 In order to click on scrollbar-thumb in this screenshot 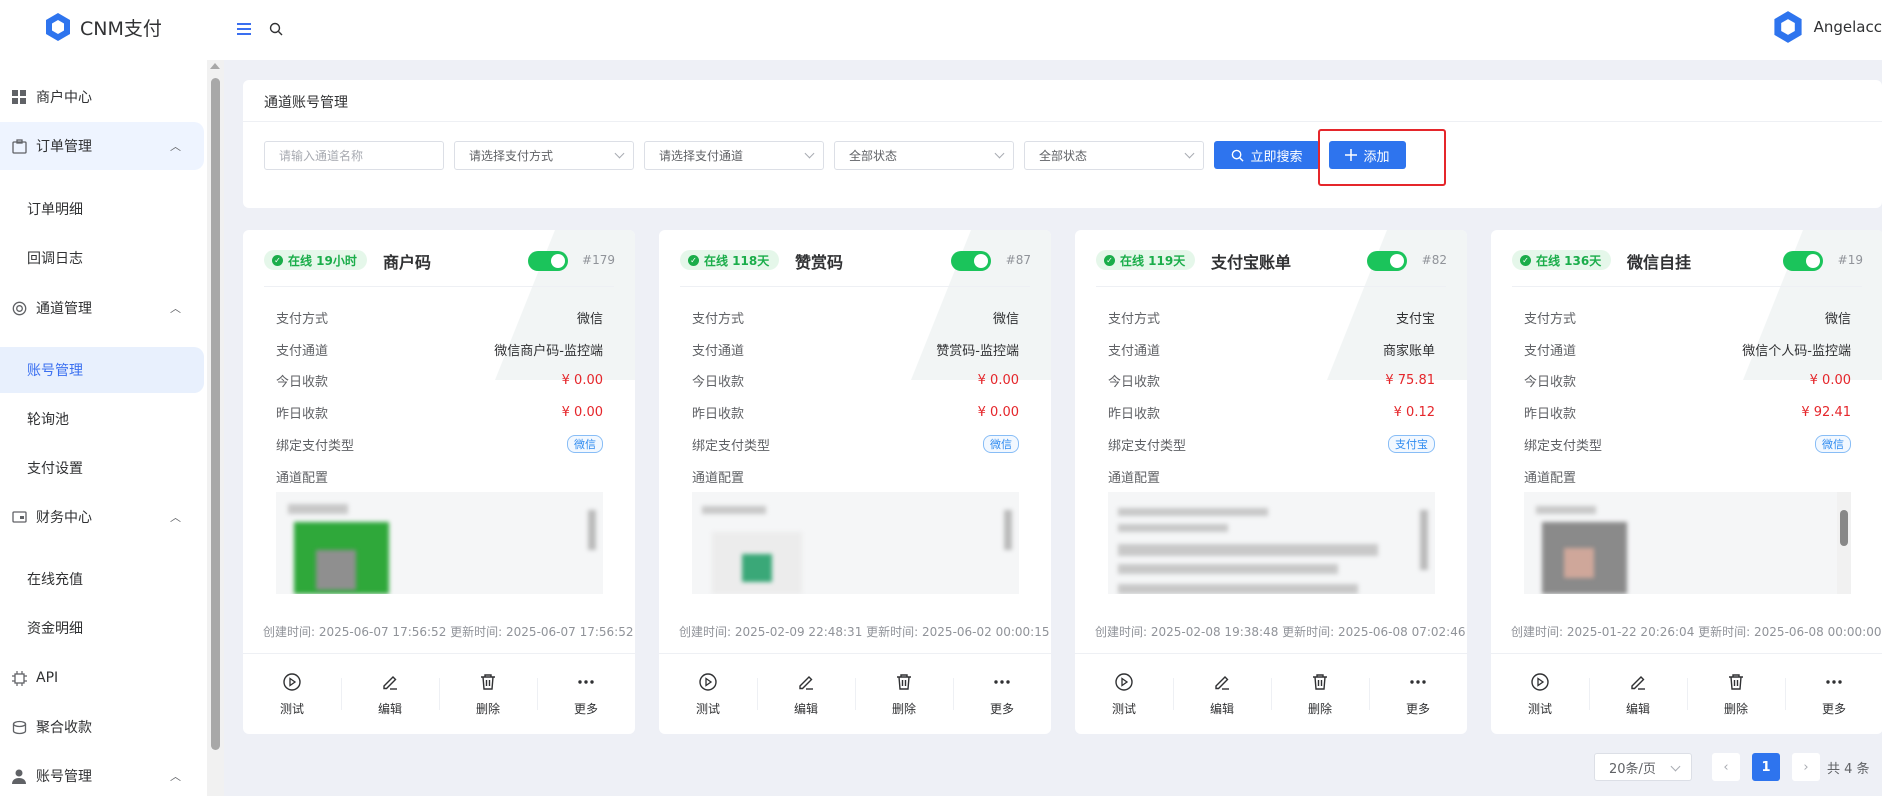, I will do `click(215, 414)`.